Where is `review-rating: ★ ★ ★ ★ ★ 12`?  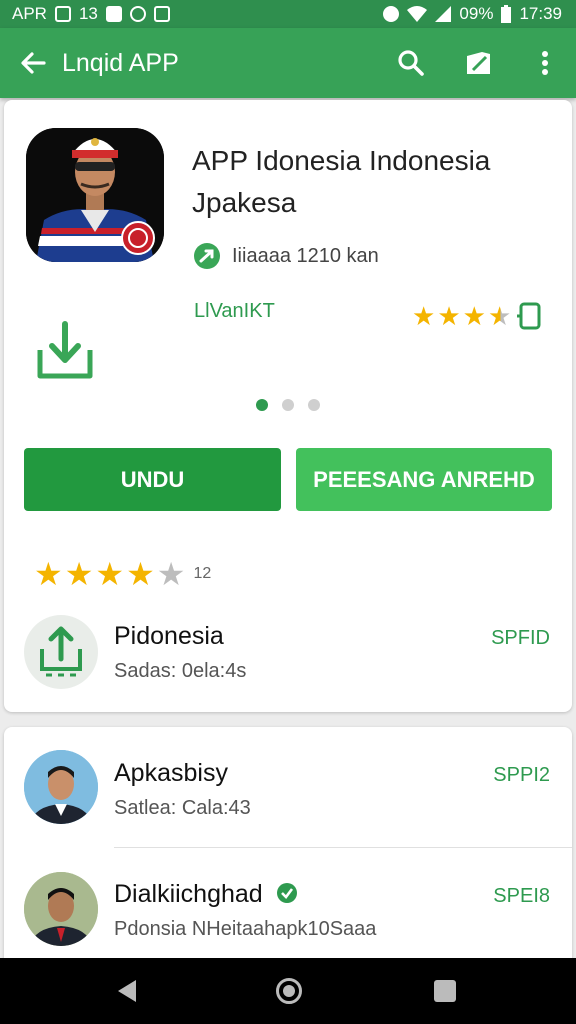 review-rating: ★ ★ ★ ★ ★ 12 is located at coordinates (122, 574).